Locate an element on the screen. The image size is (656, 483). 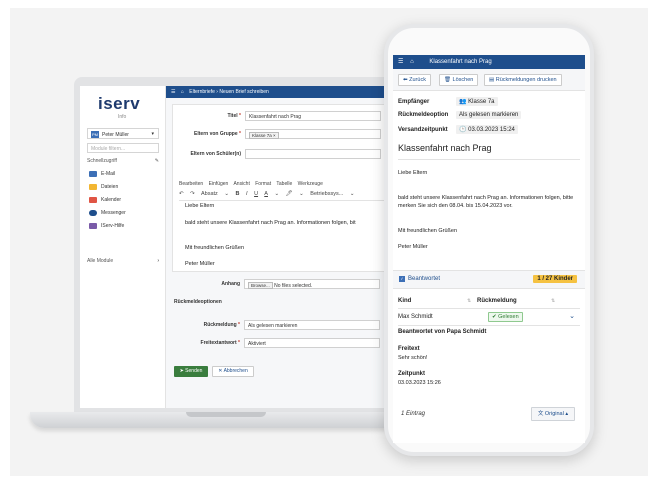
text-color-icon: A is located at coordinates (266, 194).